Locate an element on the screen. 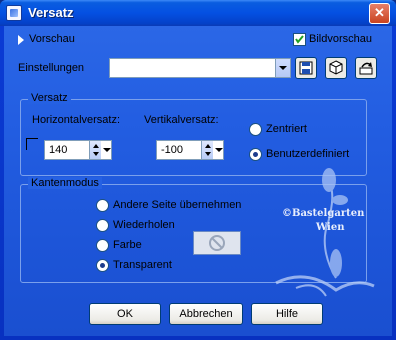 The width and height of the screenshot is (396, 340). vertical-dropdown-button is located at coordinates (219, 150).